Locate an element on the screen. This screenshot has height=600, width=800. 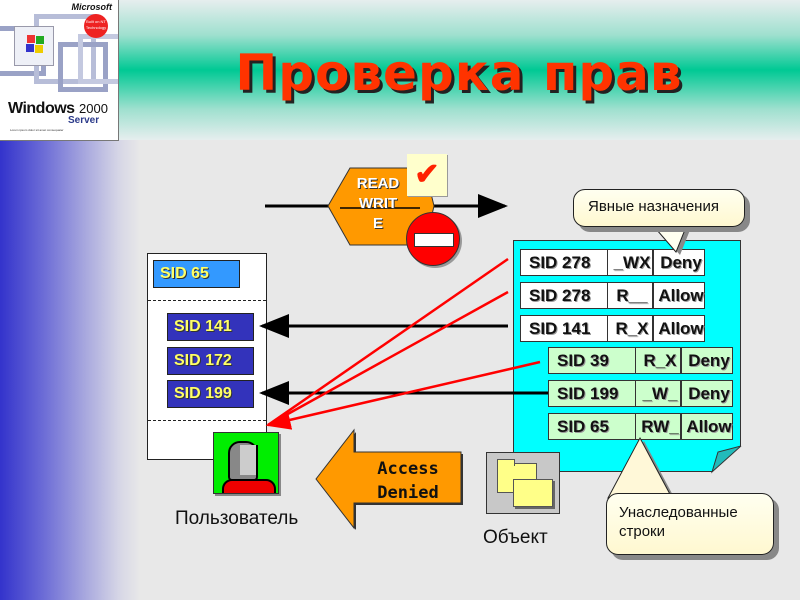
explicit-aces-callout: Явные назначения is located at coordinates (659, 208).